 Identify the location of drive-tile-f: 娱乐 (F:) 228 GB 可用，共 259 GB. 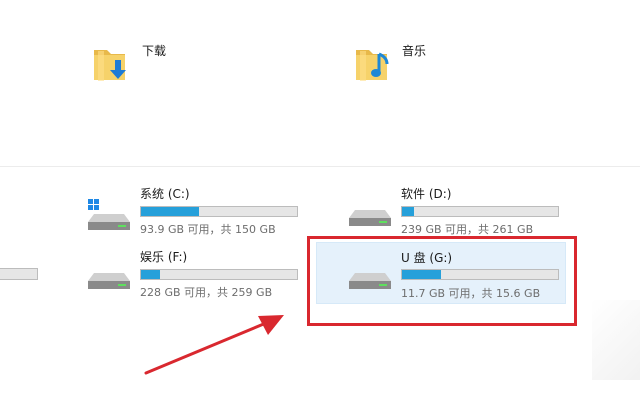
(204, 274).